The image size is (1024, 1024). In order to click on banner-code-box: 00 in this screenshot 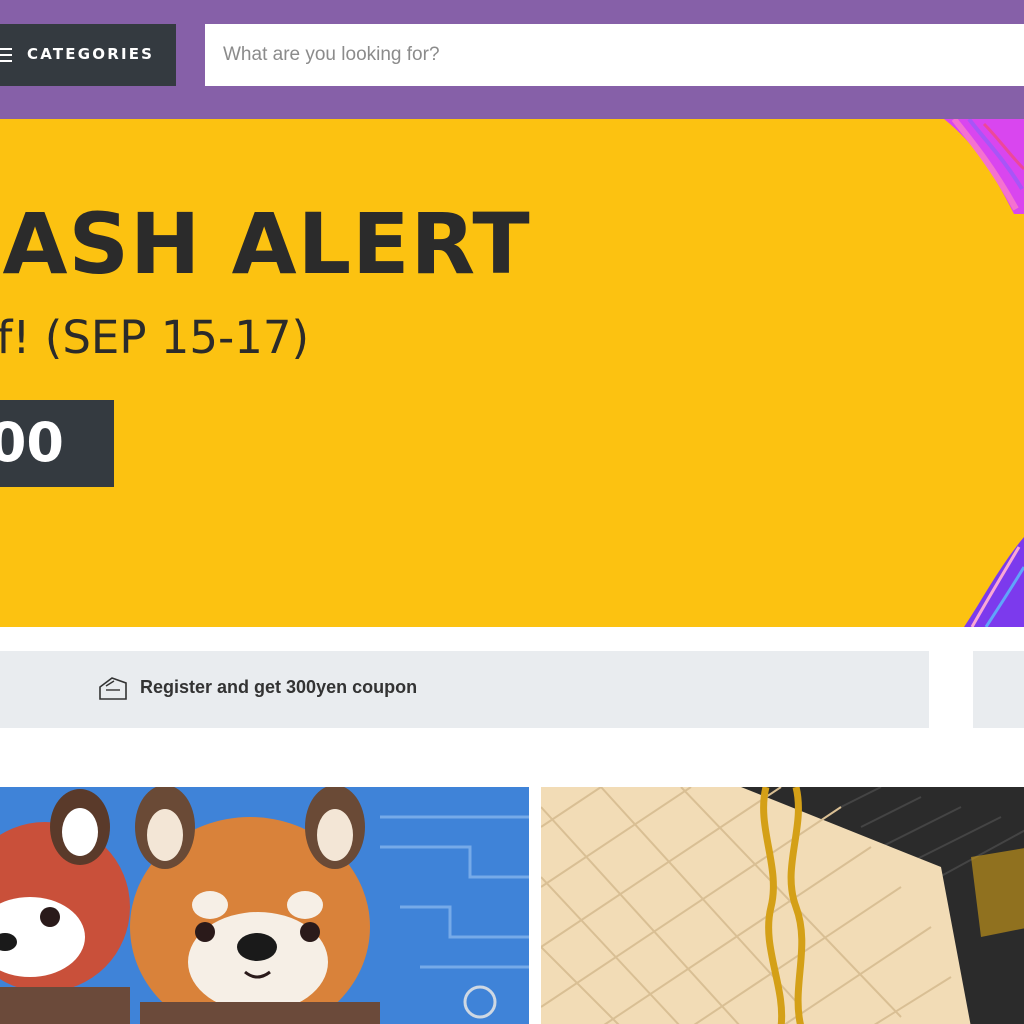, I will do `click(57, 443)`.